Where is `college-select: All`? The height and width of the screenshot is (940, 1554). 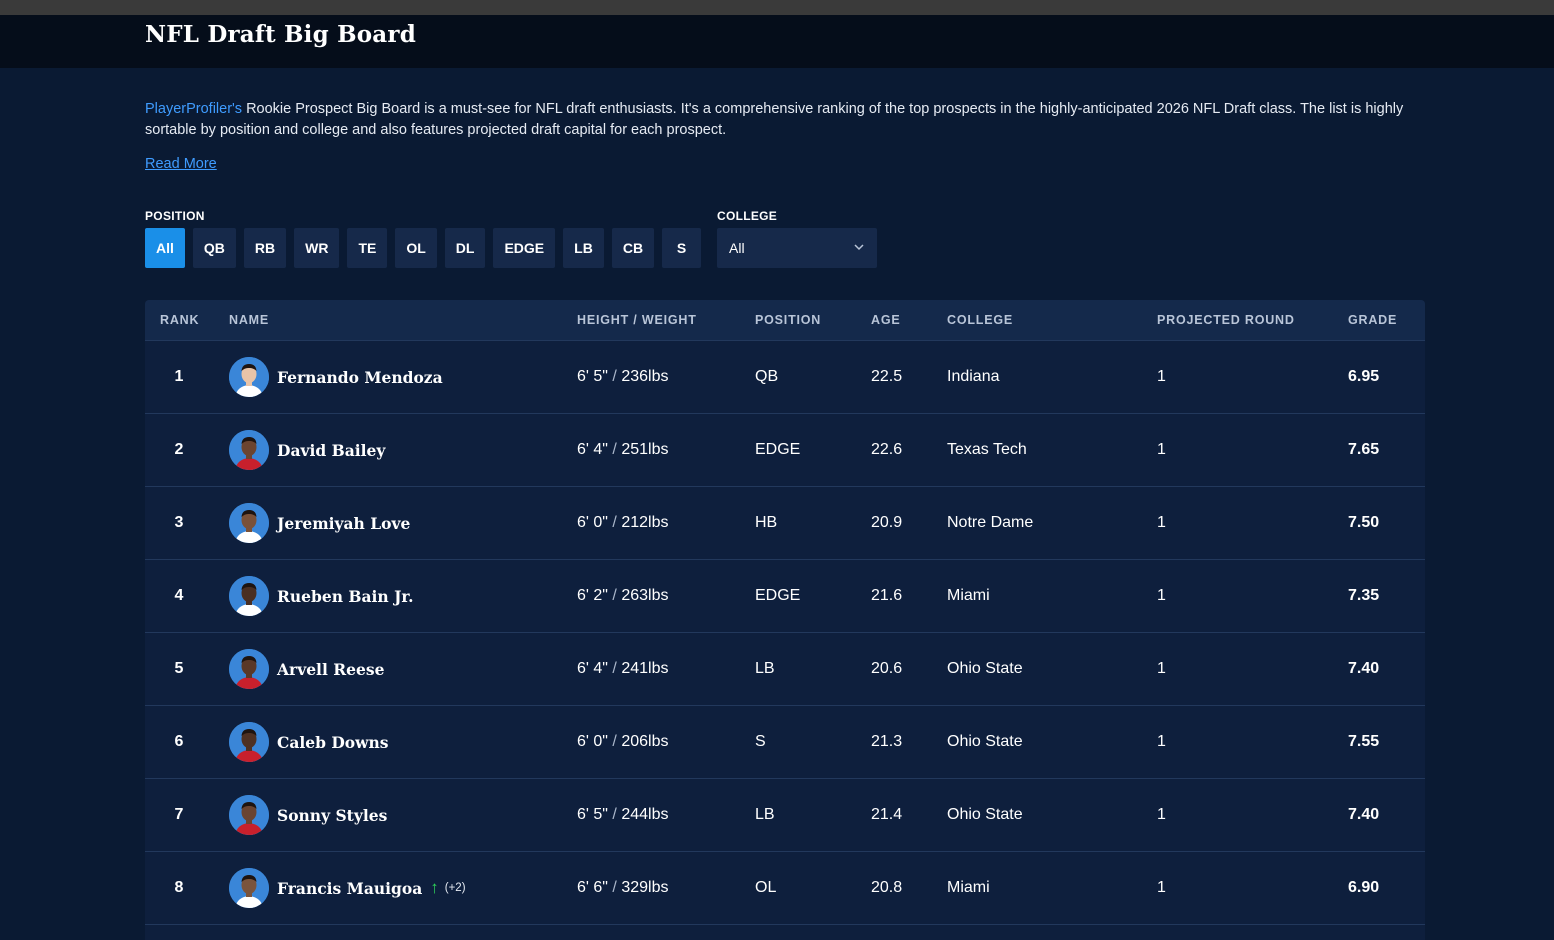
college-select: All is located at coordinates (797, 248).